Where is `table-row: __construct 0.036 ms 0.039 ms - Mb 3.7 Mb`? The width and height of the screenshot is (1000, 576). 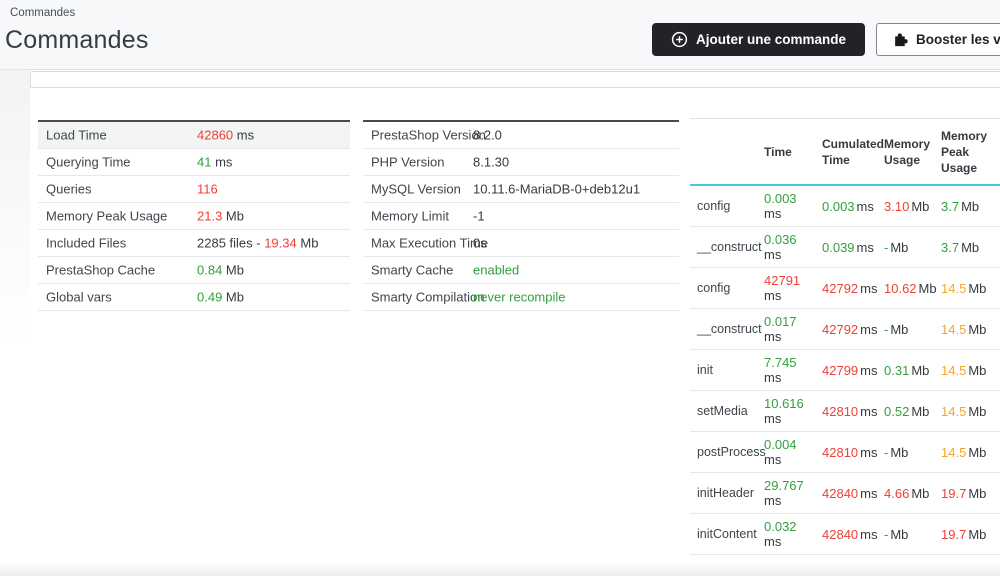
table-row: __construct 0.036 ms 0.039 ms - Mb 3.7 Mb is located at coordinates (845, 247).